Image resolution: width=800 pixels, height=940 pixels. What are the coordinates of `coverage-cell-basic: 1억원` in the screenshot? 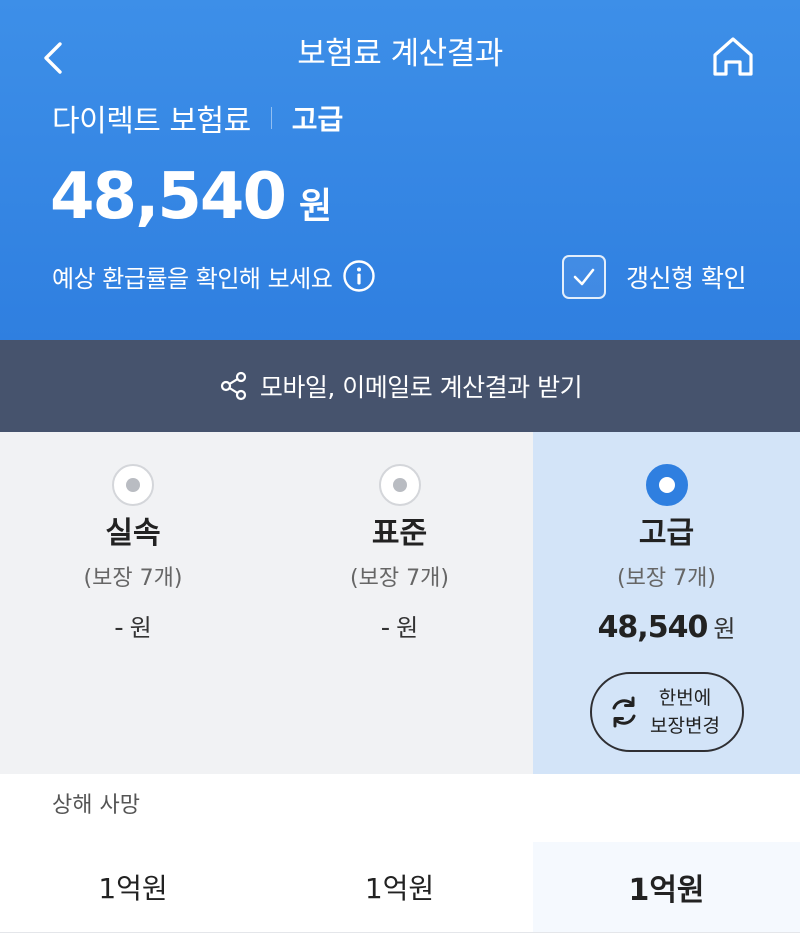 It's located at (133, 887).